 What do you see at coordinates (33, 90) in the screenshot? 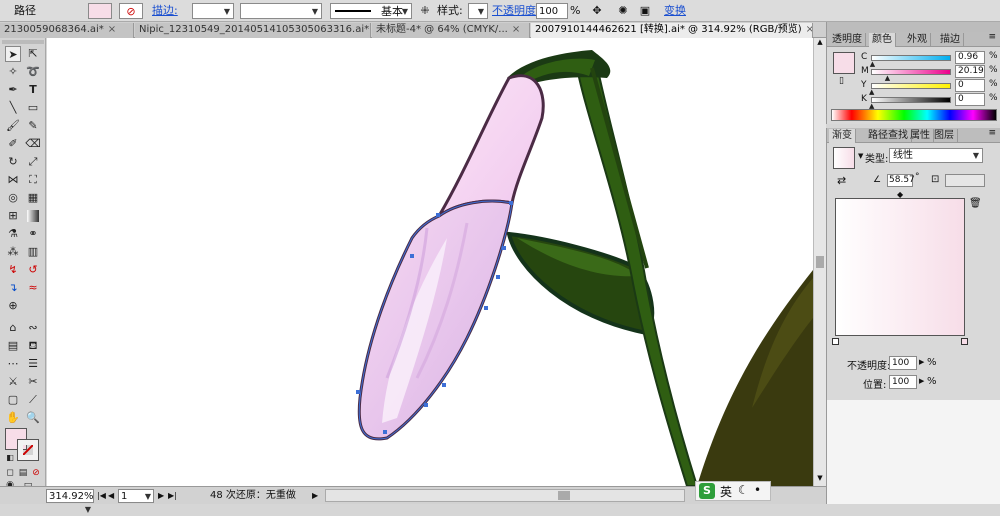
I see `type-tool-icon: T` at bounding box center [33, 90].